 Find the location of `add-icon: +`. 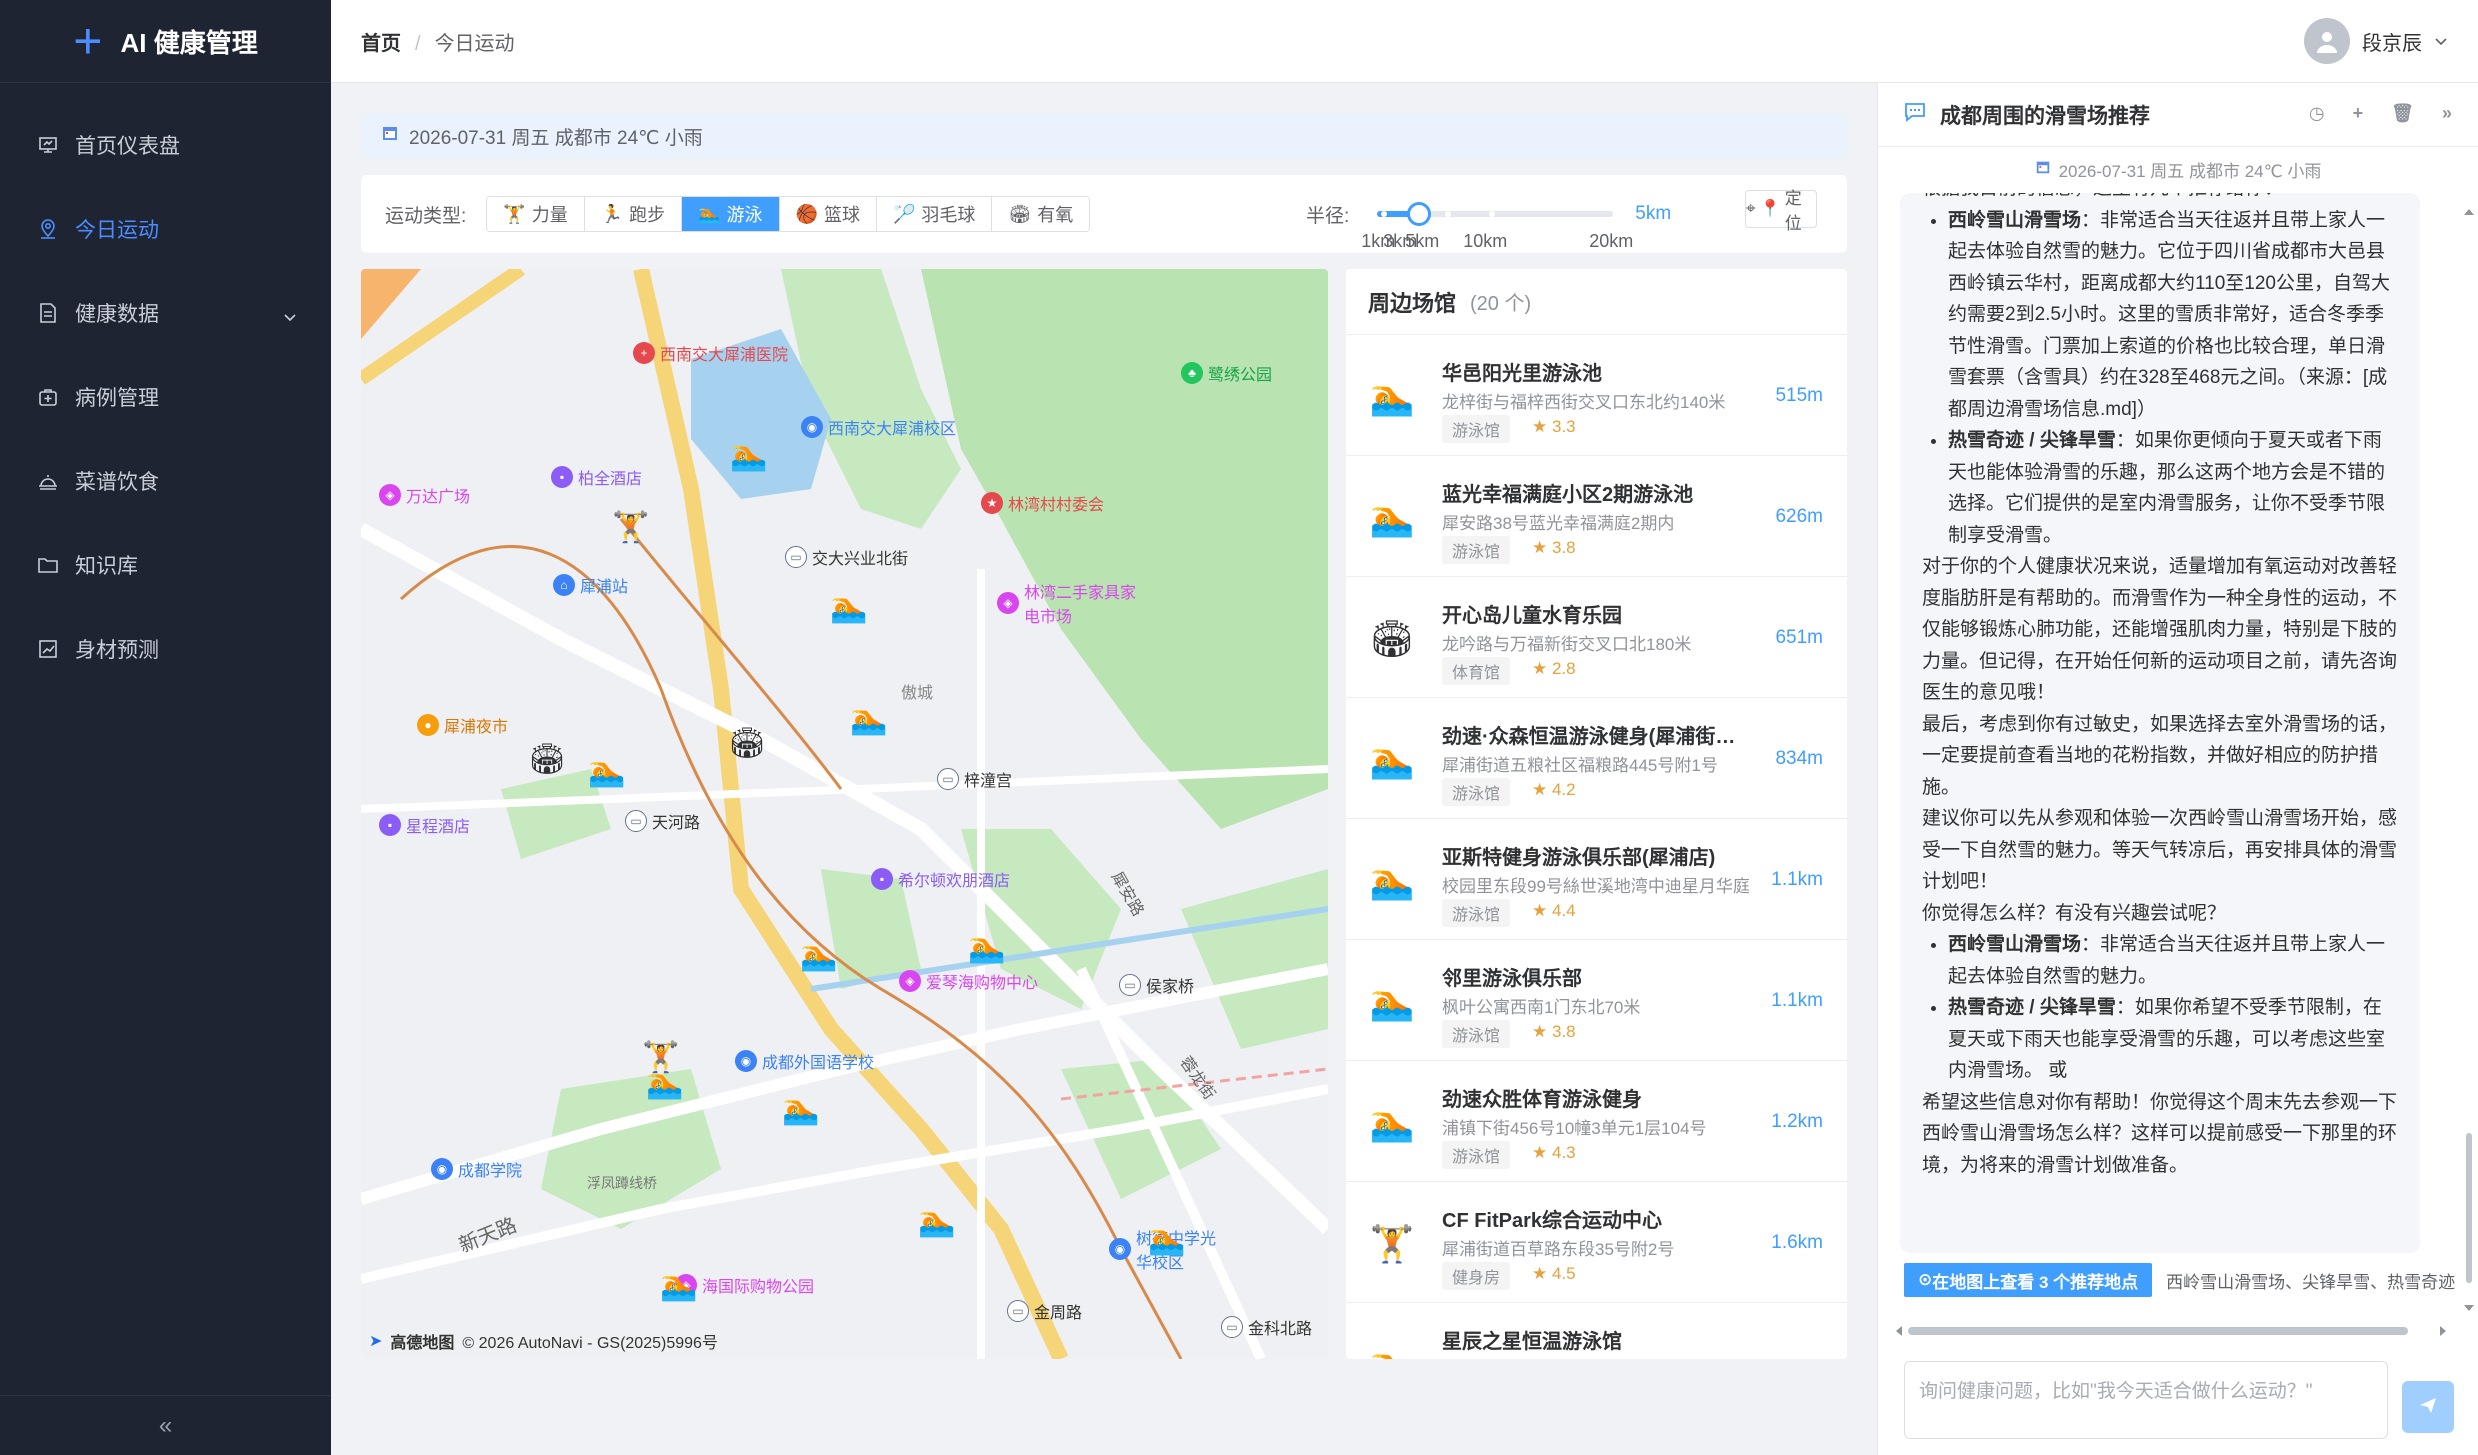

add-icon: + is located at coordinates (2358, 113).